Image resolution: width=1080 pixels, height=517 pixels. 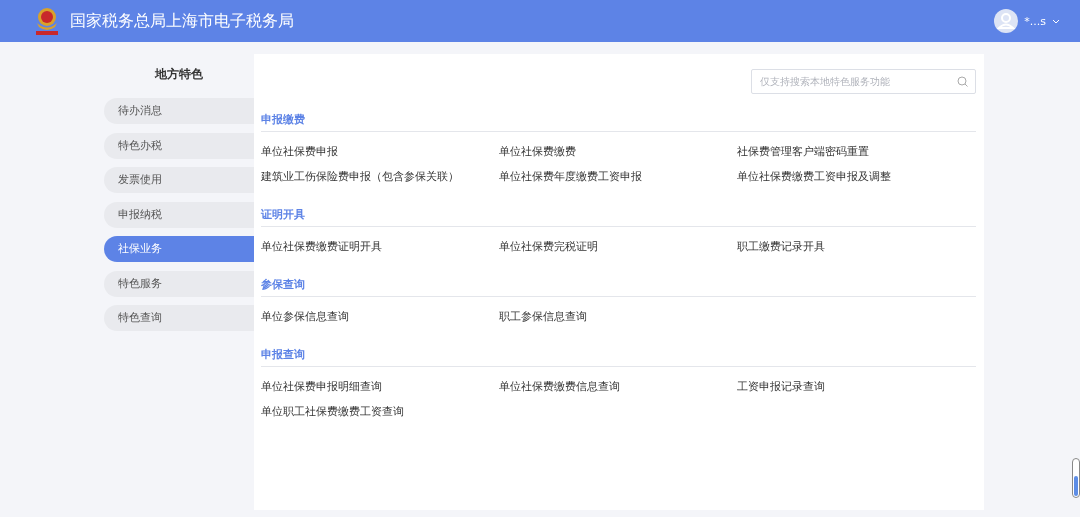 What do you see at coordinates (321, 246) in the screenshot?
I see `service-link: 单位社保费缴费证明开具` at bounding box center [321, 246].